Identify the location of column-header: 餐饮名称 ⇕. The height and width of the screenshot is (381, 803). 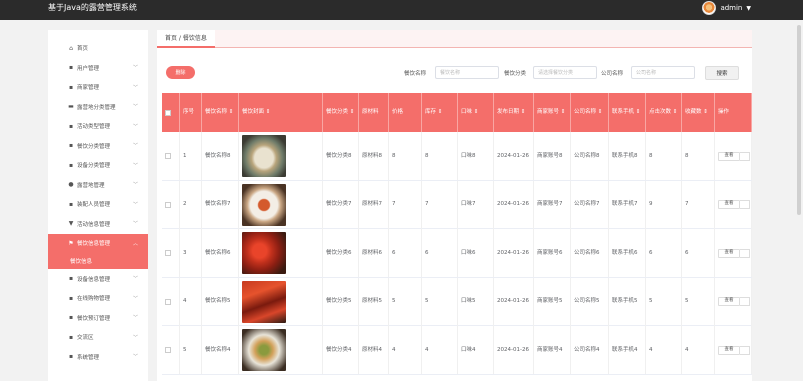
(220, 112).